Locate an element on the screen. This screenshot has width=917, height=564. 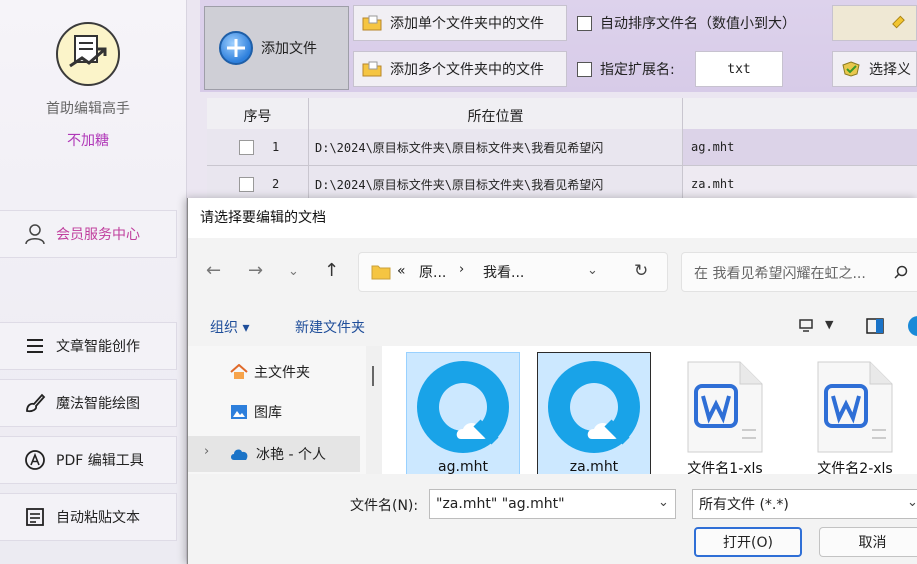
add-file-button: 添加文件 is located at coordinates (276, 48).